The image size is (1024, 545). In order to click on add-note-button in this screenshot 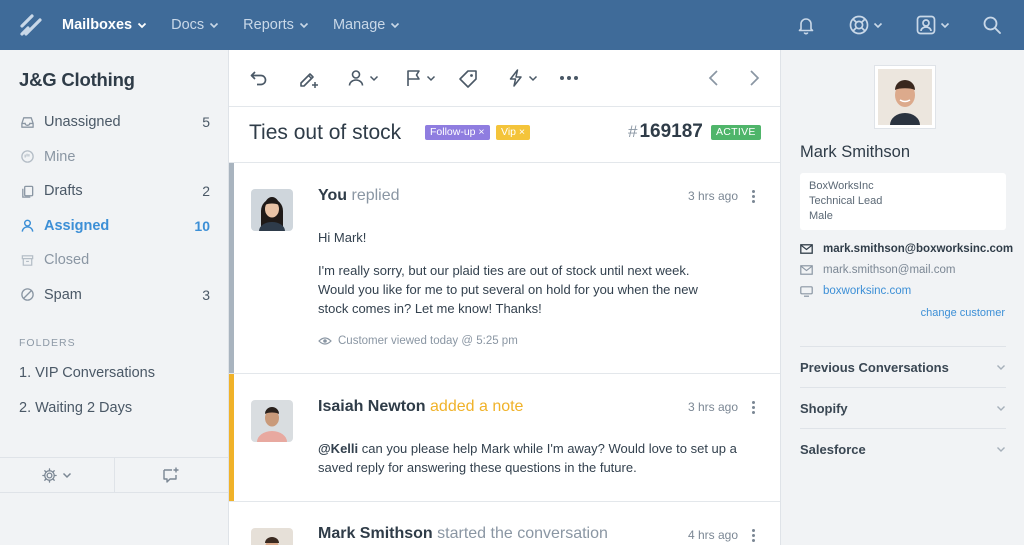, I will do `click(308, 79)`.